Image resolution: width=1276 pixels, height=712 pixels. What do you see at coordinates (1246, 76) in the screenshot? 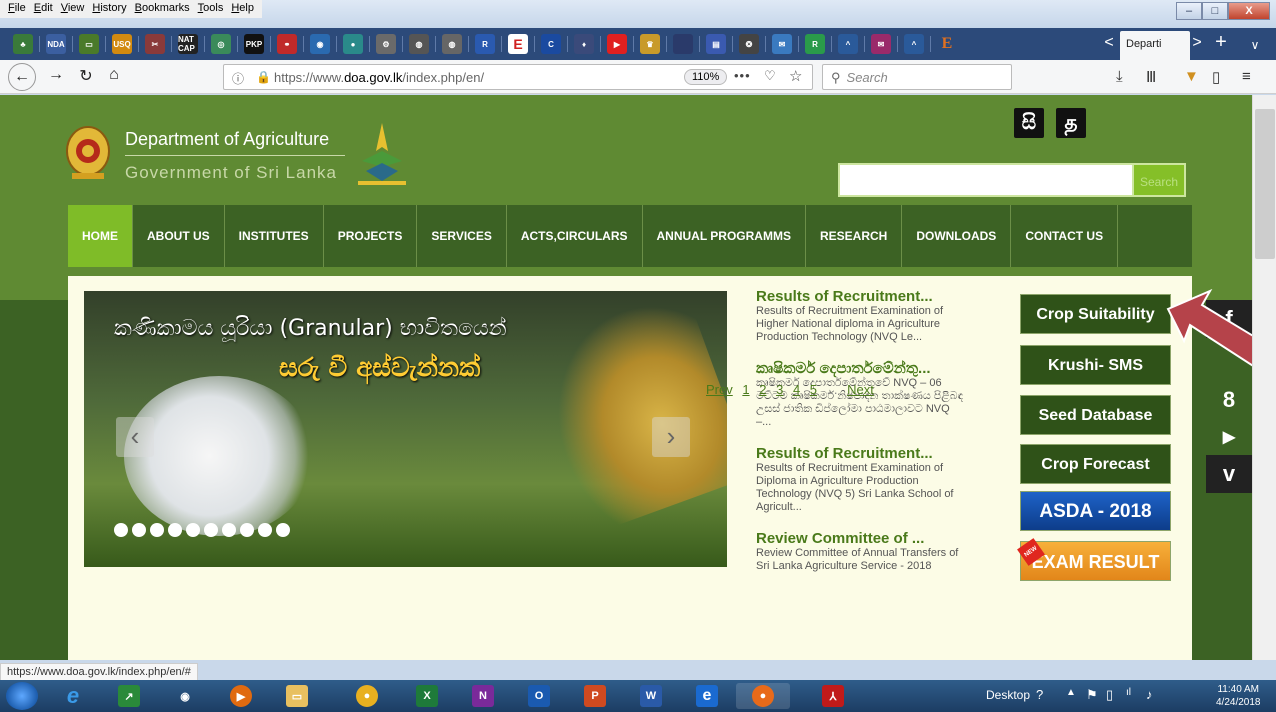
I see `hamburger-menu-icon: ≡` at bounding box center [1246, 76].